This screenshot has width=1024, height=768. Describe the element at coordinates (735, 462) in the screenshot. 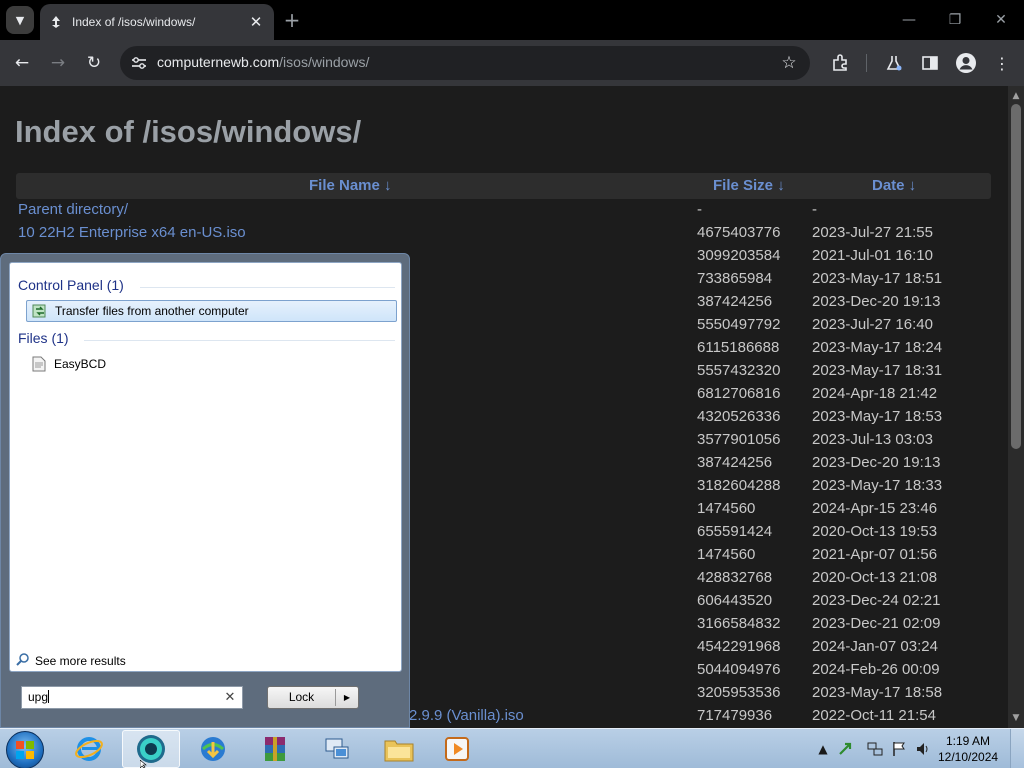

I see `file-size-cell: 387424256` at that location.